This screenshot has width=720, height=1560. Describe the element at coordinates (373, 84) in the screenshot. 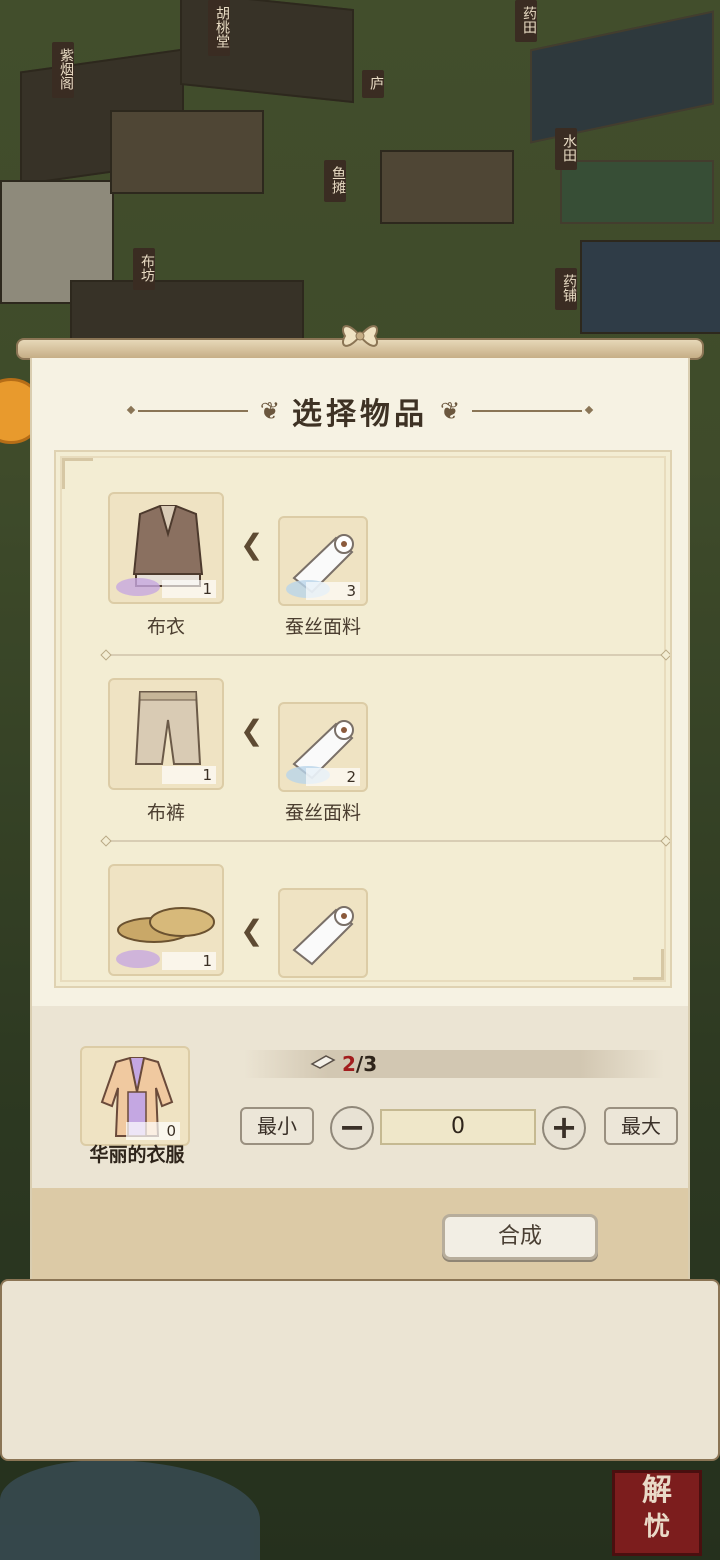

I see `shop-sign: 庐` at that location.